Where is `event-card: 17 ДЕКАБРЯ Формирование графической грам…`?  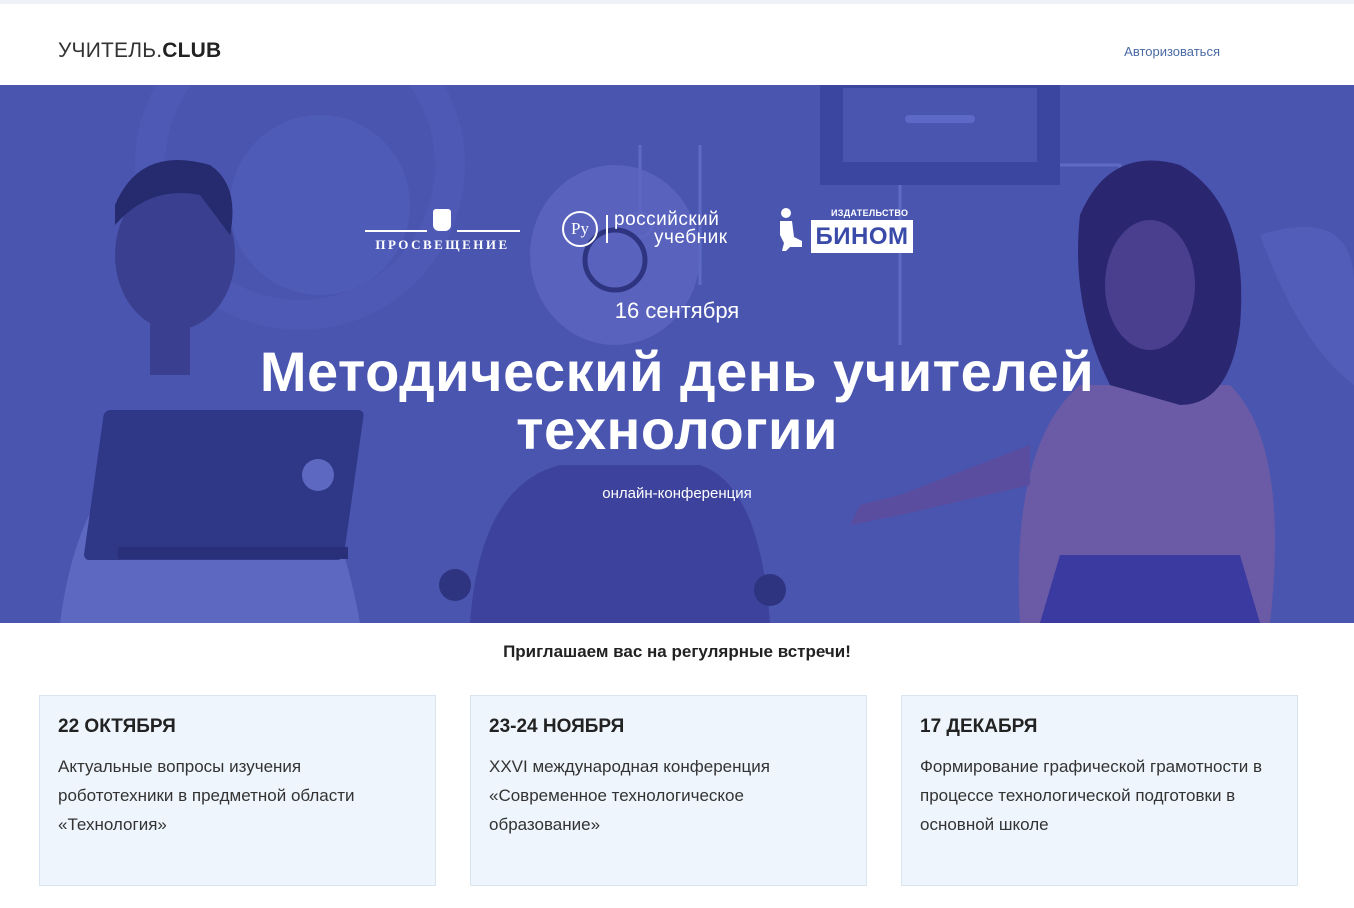
event-card: 17 ДЕКАБРЯ Формирование графической грам… is located at coordinates (1099, 790).